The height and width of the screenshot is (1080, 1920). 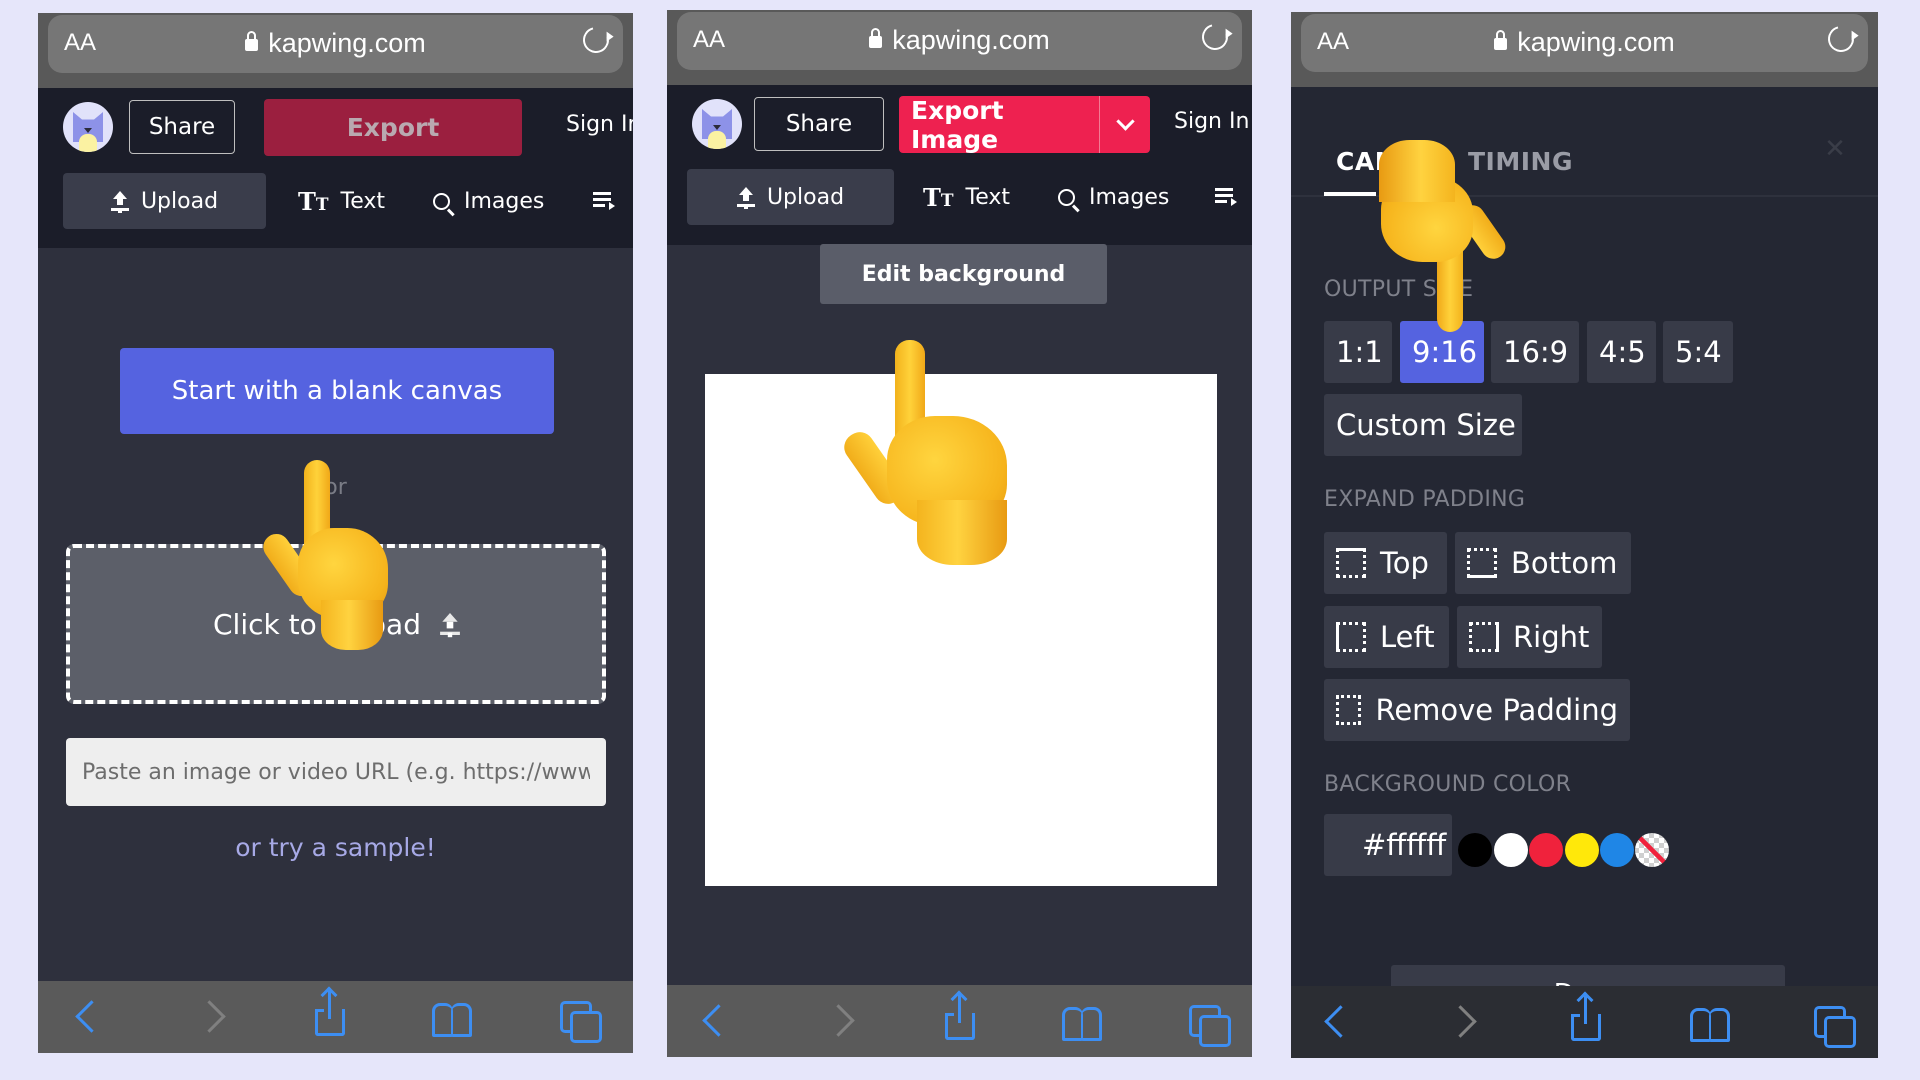 What do you see at coordinates (1448, 784) in the screenshot?
I see `background-color-label: BACKGROUND COLOR` at bounding box center [1448, 784].